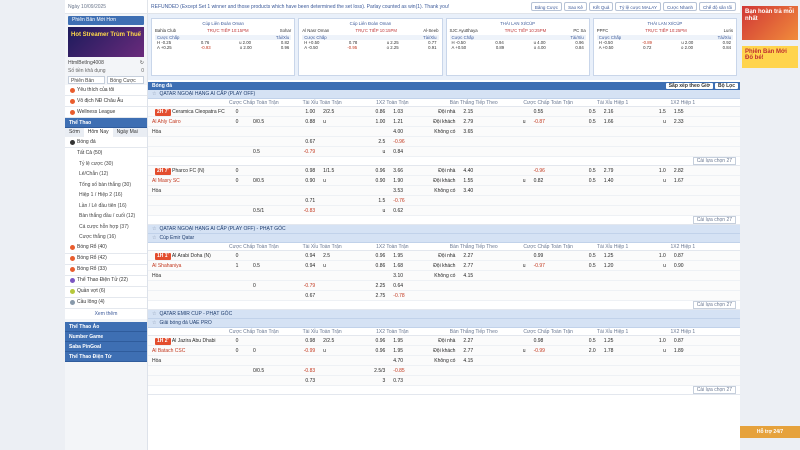 The height and width of the screenshot is (450, 800). I want to click on odds-value: 1.0, so click(662, 255).